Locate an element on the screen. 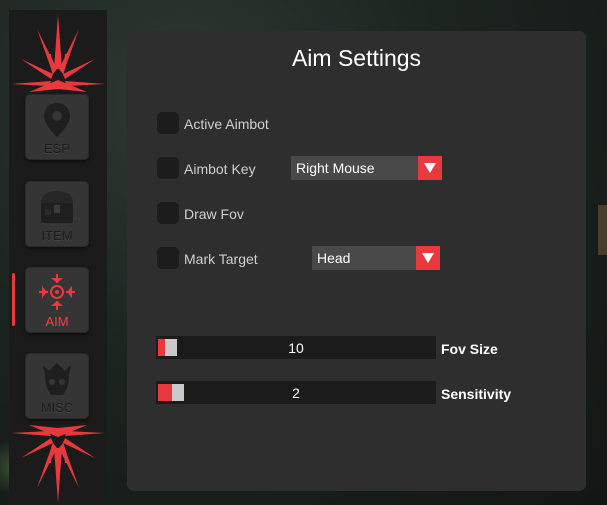  sidebar-item-aim: AIM is located at coordinates (57, 300).